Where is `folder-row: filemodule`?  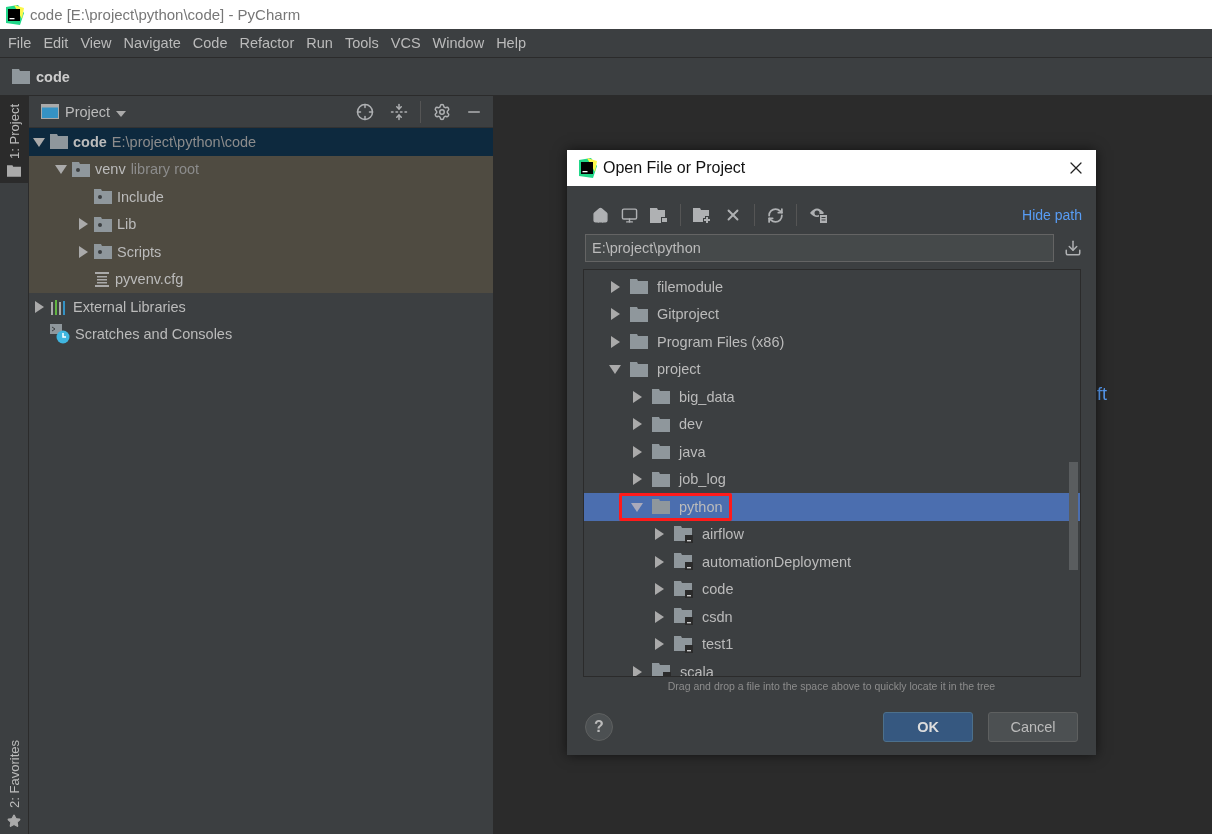 folder-row: filemodule is located at coordinates (832, 287).